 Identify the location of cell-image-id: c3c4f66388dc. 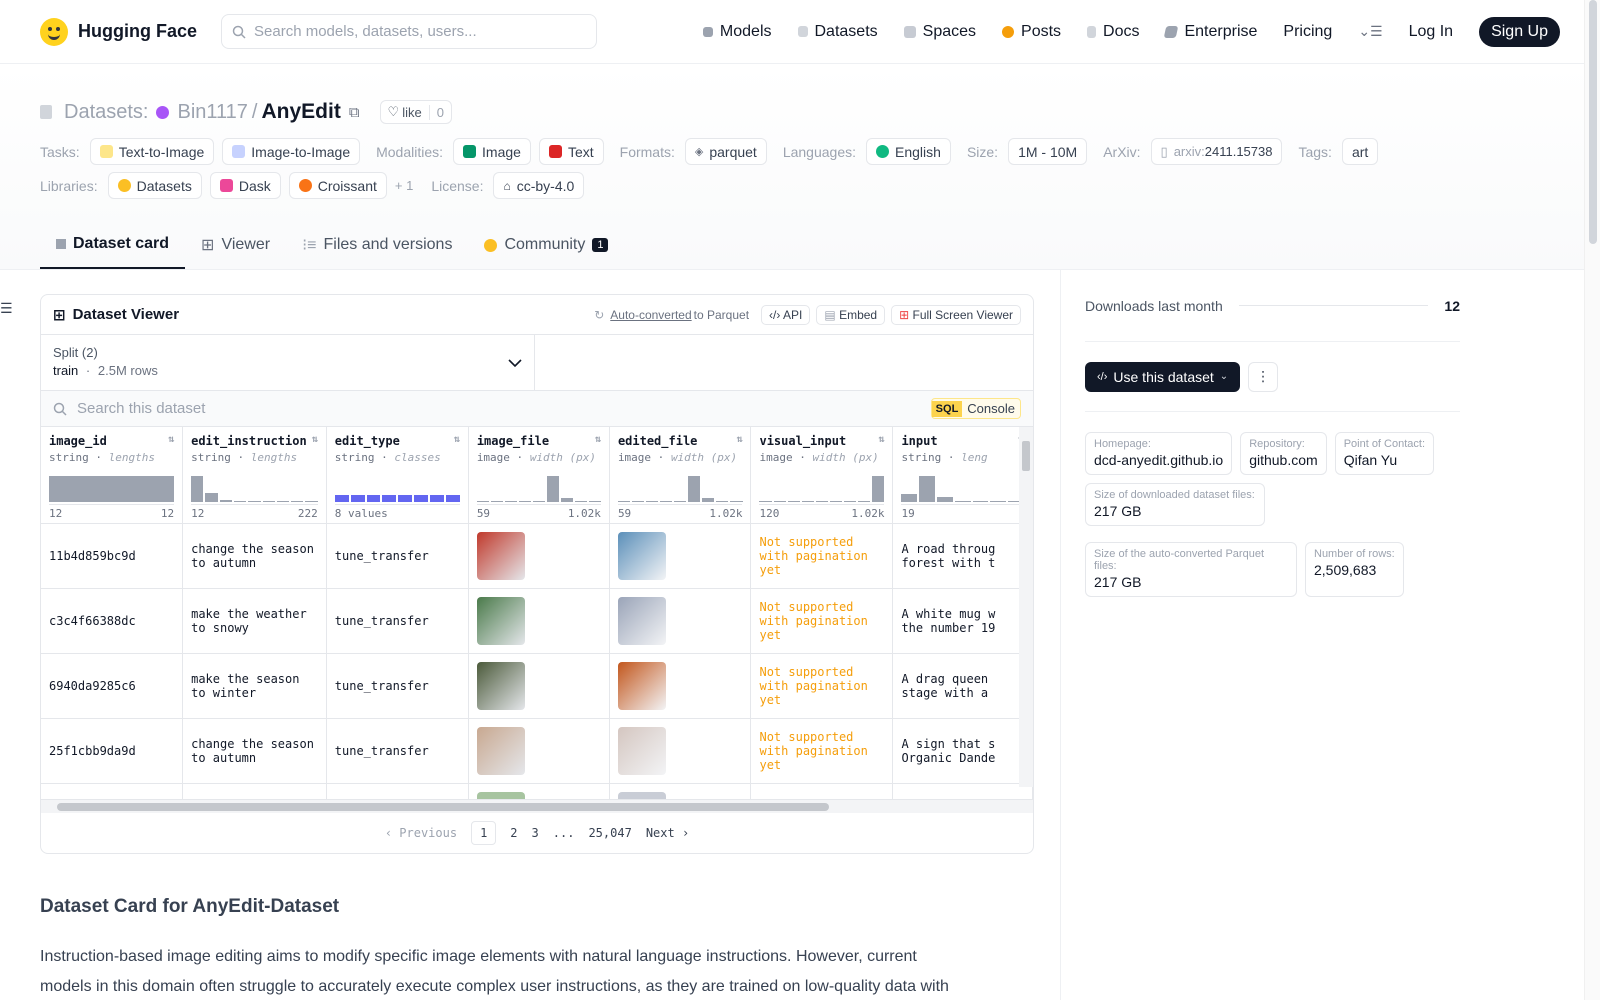
(112, 621).